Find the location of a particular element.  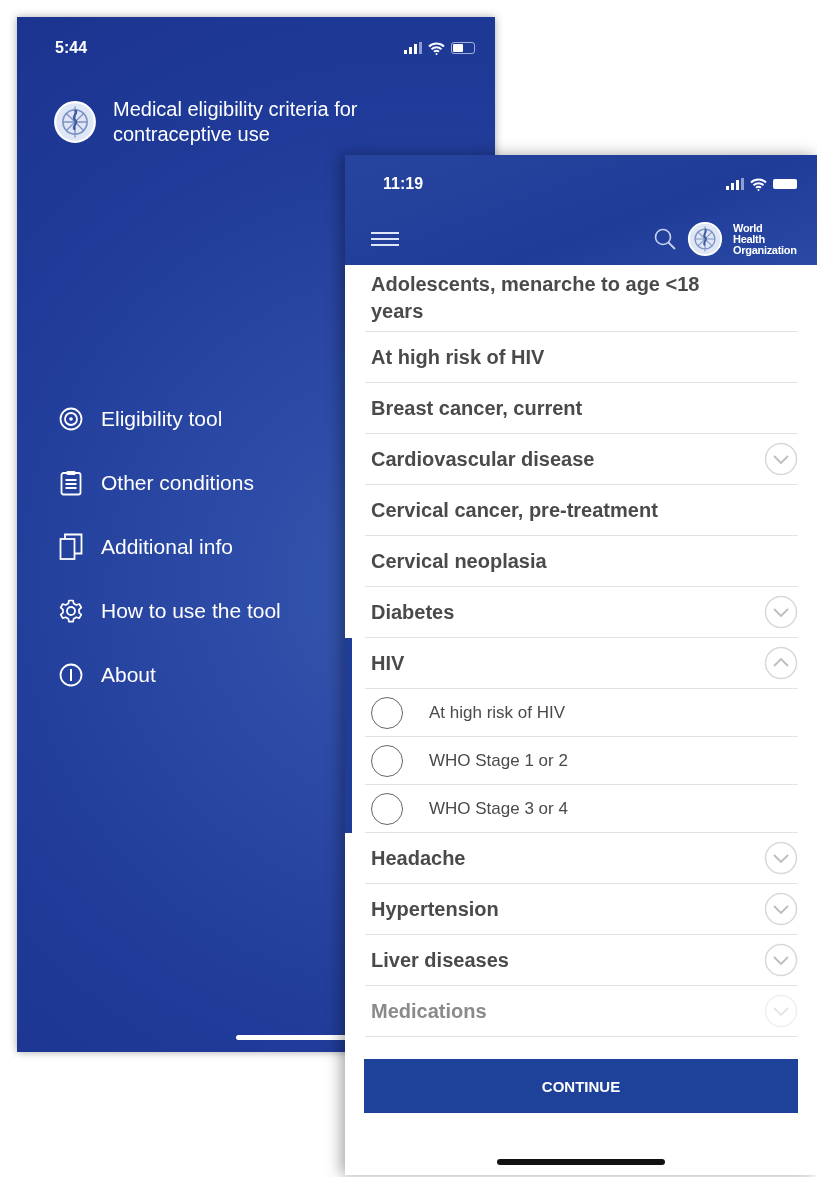

menu-item: Other conditions is located at coordinates (177, 483).